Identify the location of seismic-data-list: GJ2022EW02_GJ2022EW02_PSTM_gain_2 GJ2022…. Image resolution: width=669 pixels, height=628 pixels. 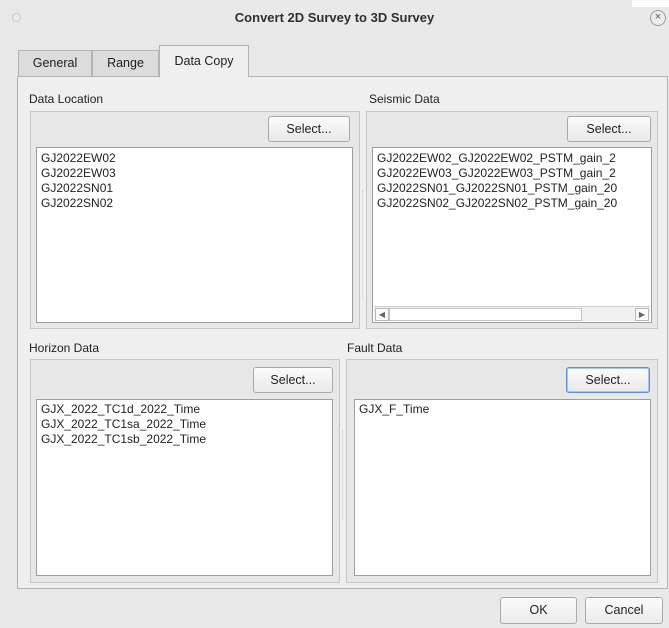
(512, 235).